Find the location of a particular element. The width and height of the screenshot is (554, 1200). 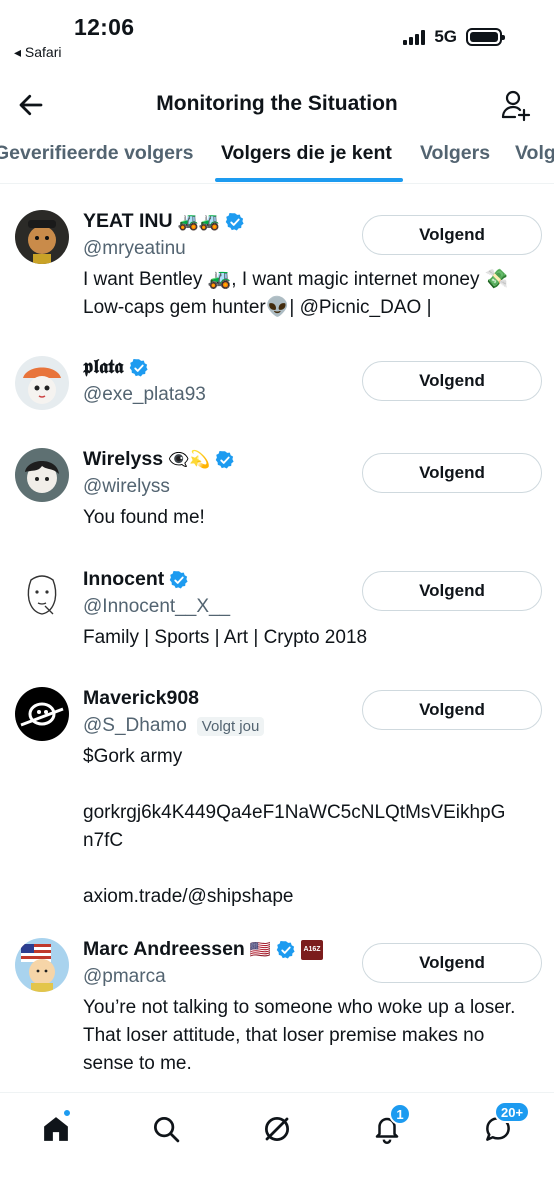

user-handle-line: @pmarca is located at coordinates (124, 977).